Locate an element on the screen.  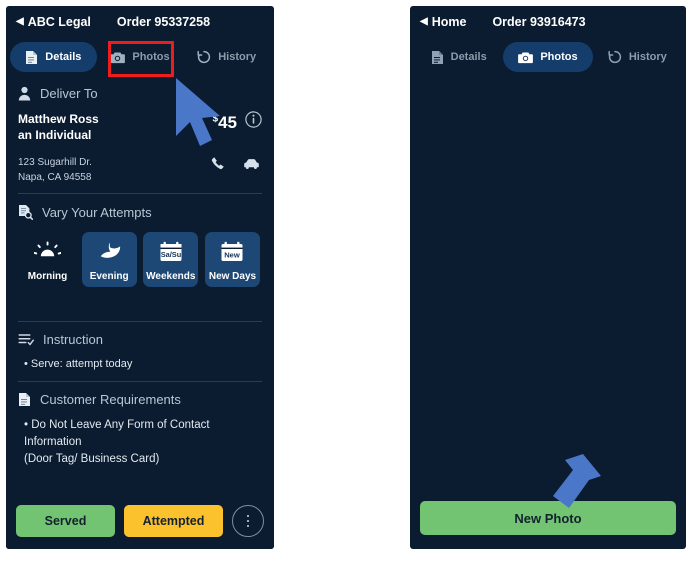
attempt-option-weekends: Sa/Su Weekends is located at coordinates (171, 260).